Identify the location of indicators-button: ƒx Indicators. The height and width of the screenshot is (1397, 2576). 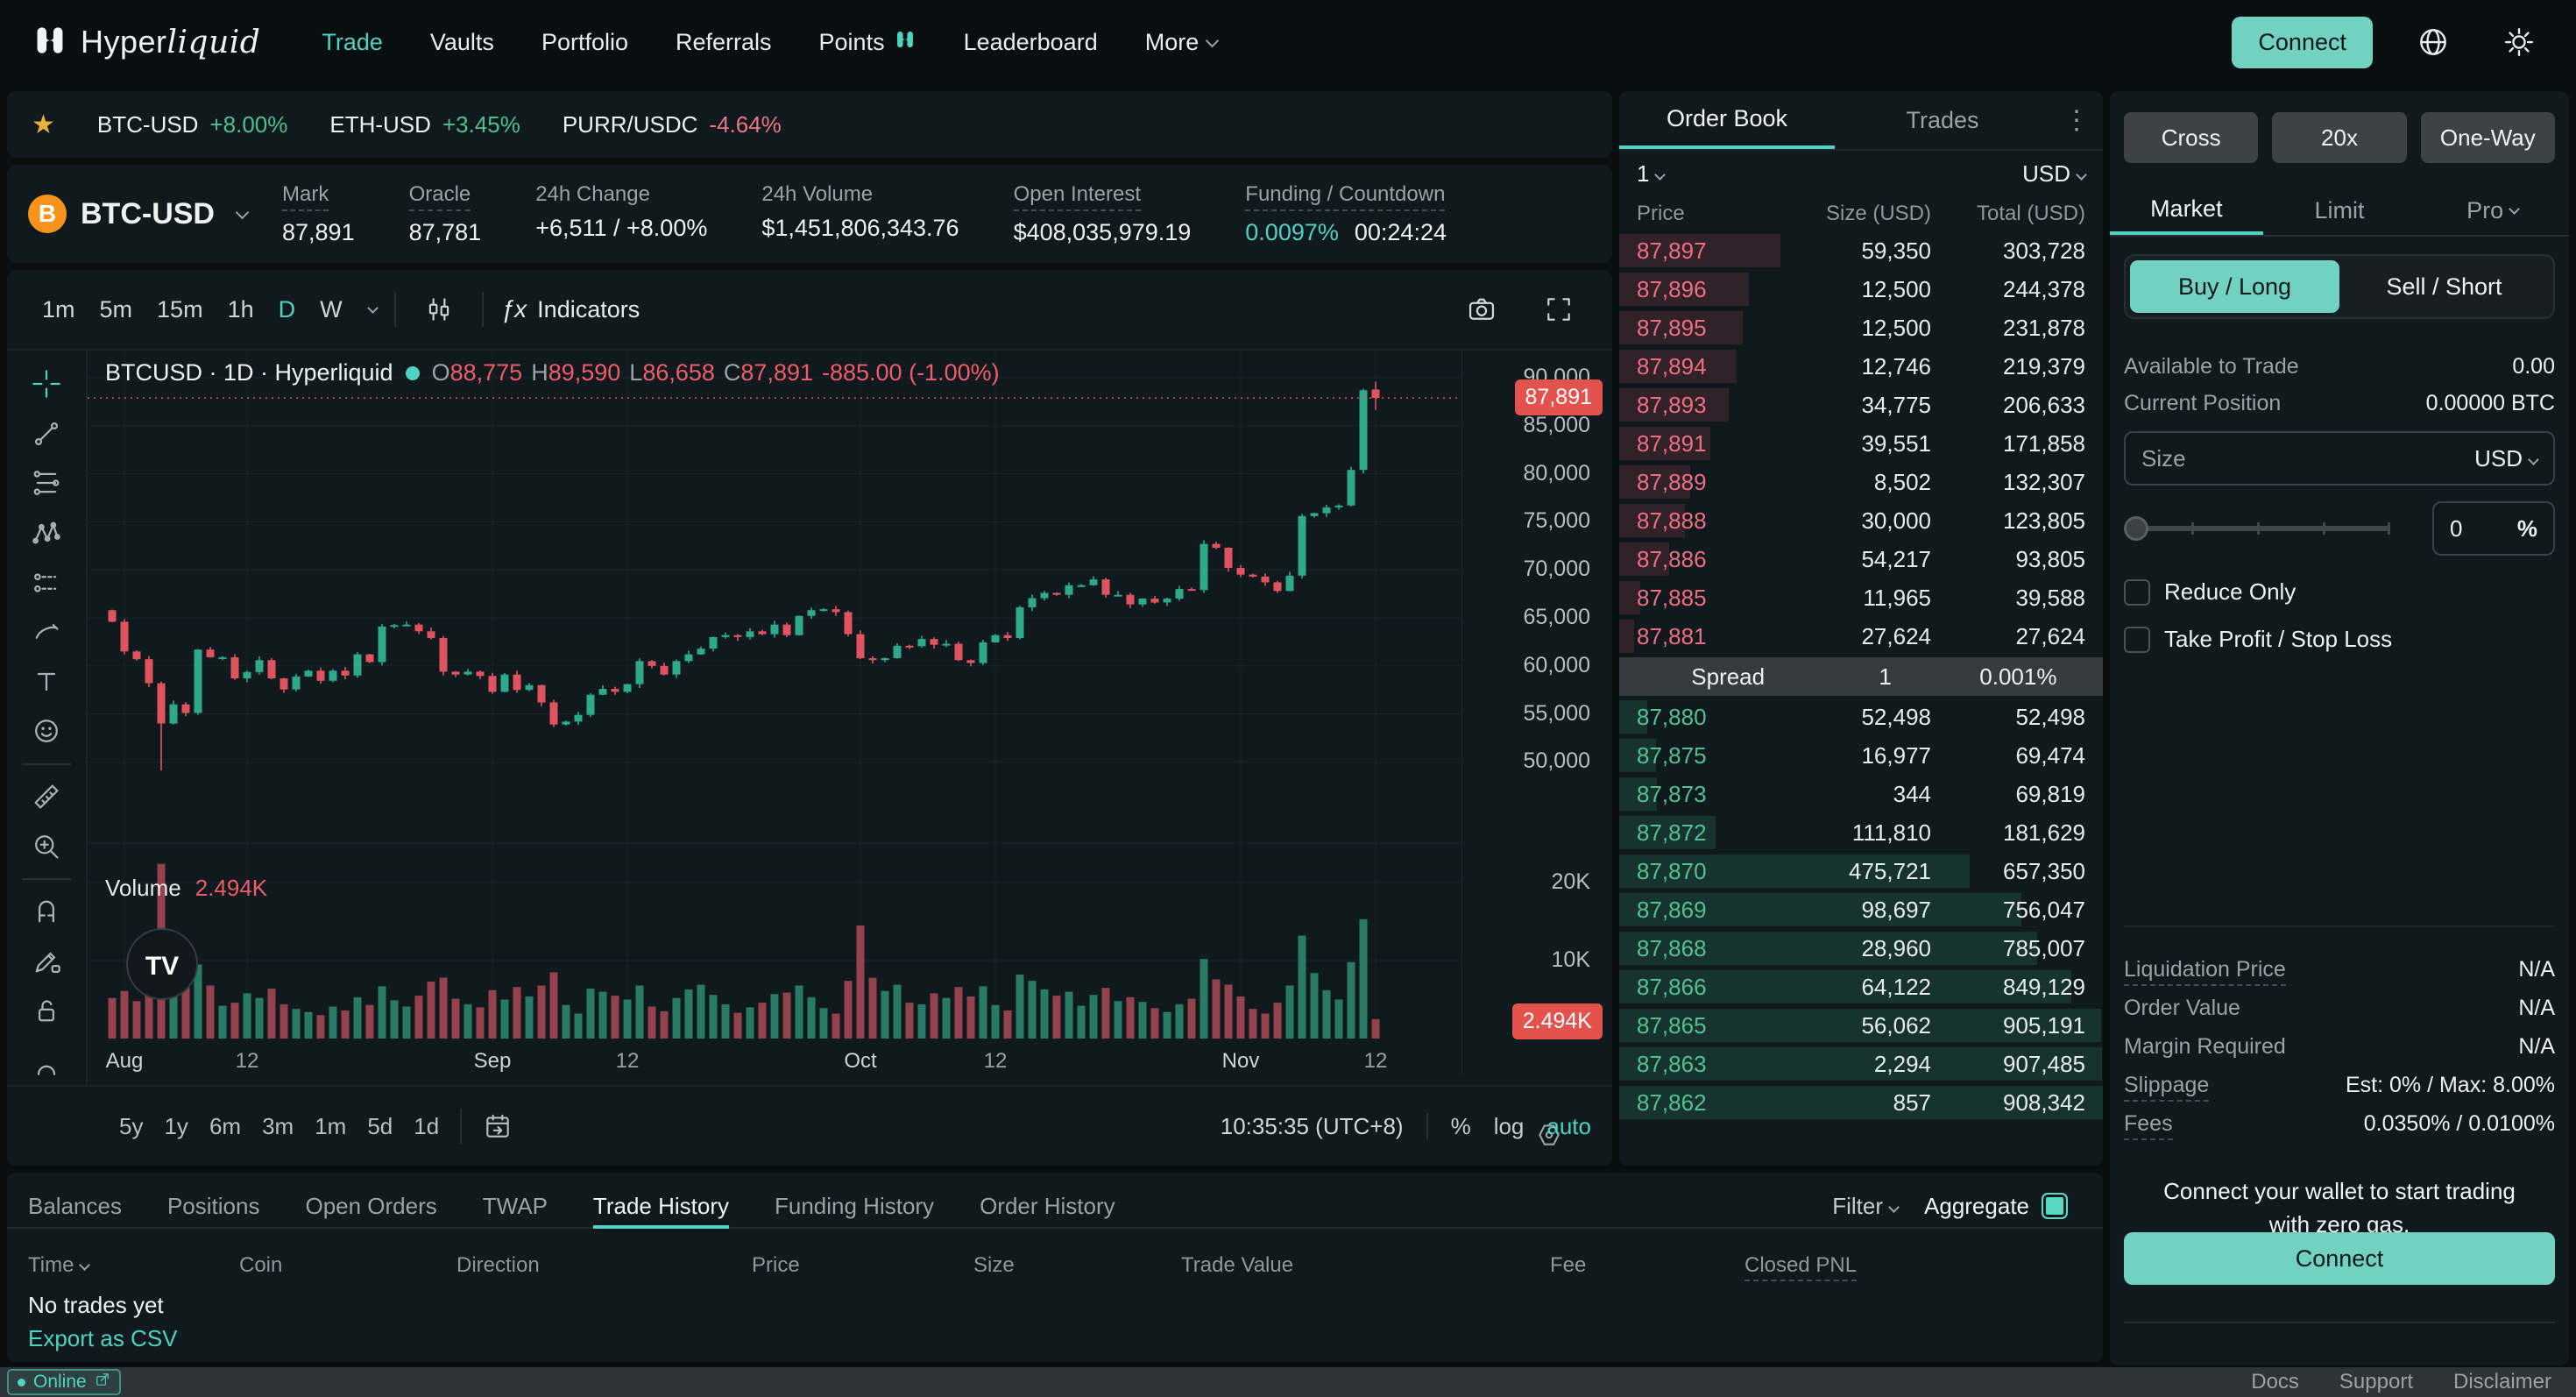
(570, 309).